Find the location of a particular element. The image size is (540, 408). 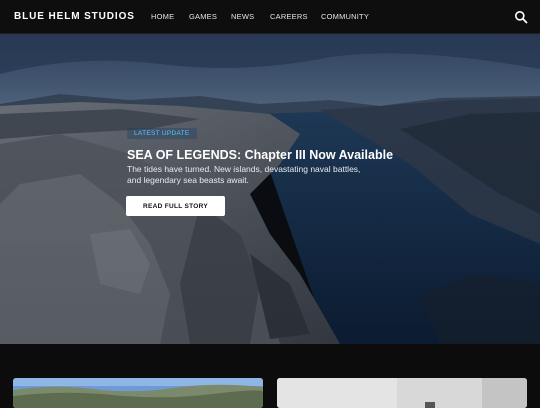

nav-home: HOME is located at coordinates (162, 16).